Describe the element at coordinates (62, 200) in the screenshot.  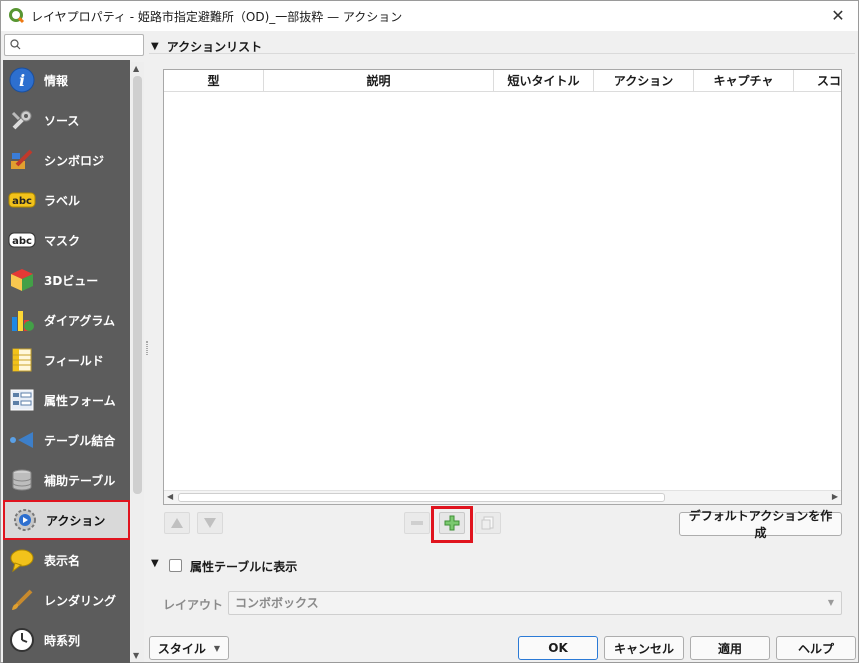
I see `sidebar-item-label: ラベル` at that location.